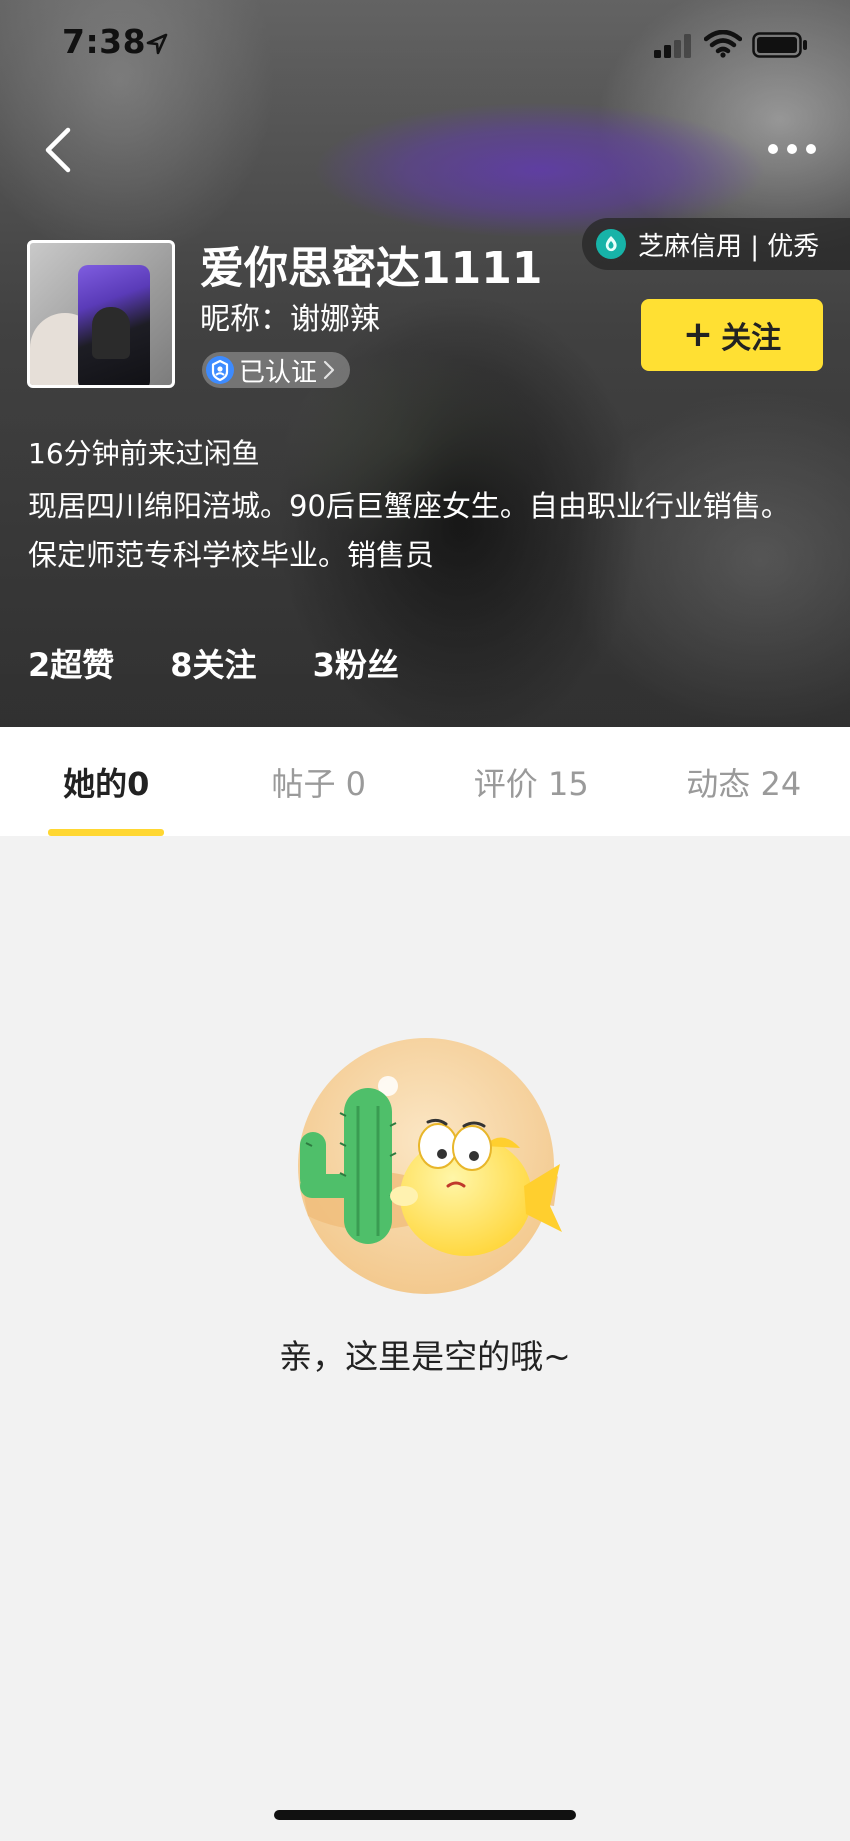 This screenshot has width=850, height=1841. Describe the element at coordinates (157, 44) in the screenshot. I see `location-arrow-icon` at that location.